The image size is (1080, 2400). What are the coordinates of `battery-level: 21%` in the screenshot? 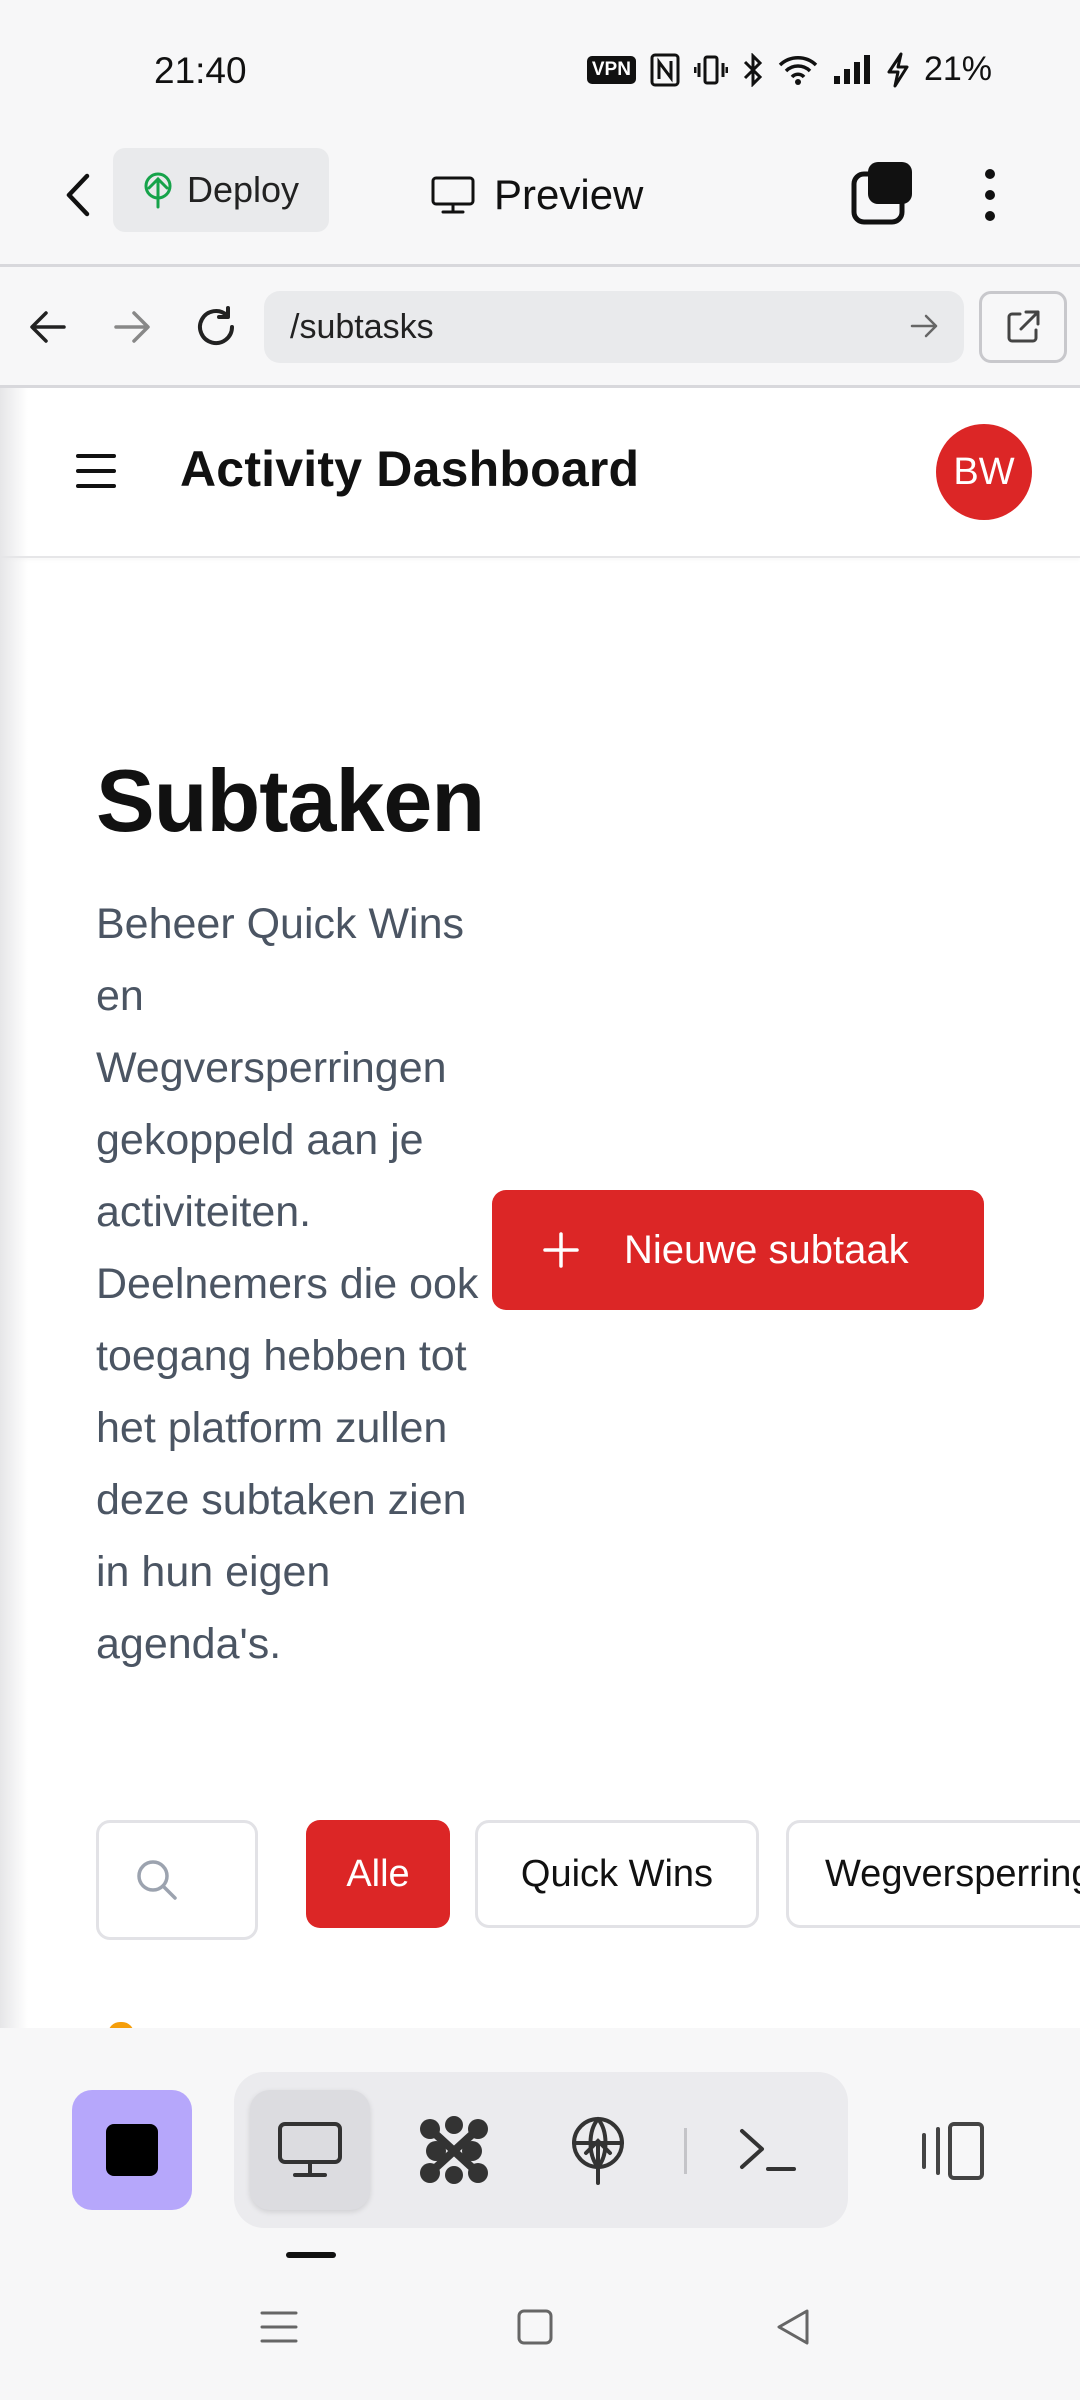 It's located at (957, 69).